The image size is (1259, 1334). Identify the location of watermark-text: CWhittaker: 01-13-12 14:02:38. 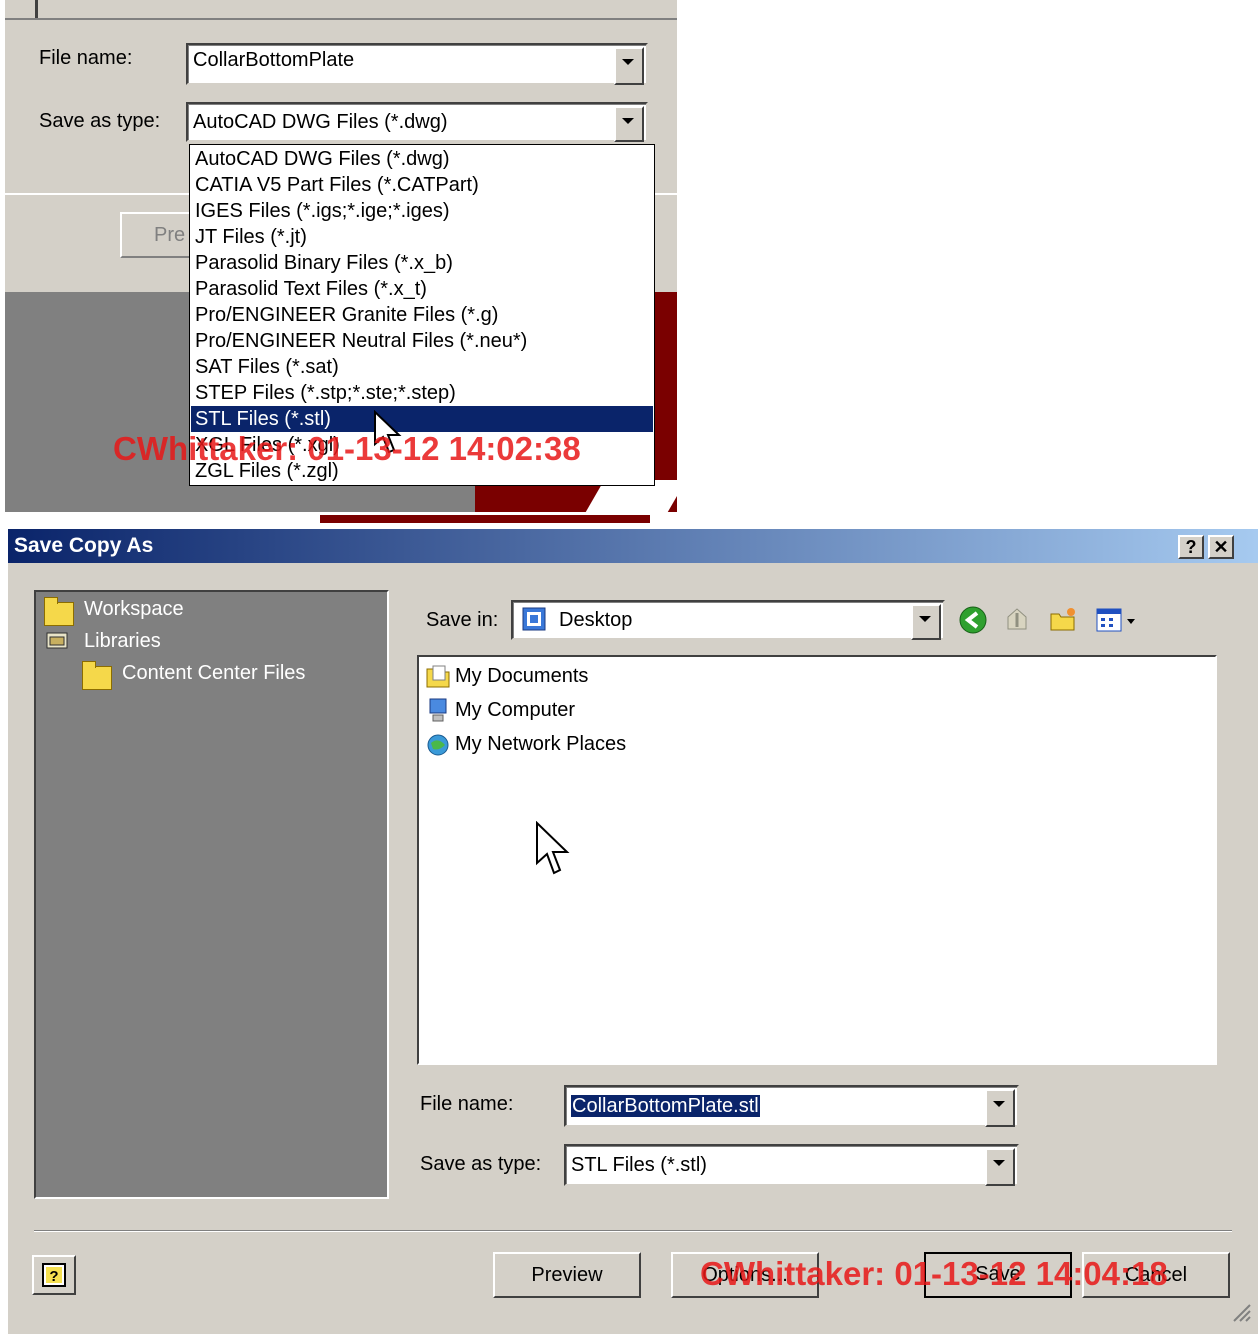
(347, 448).